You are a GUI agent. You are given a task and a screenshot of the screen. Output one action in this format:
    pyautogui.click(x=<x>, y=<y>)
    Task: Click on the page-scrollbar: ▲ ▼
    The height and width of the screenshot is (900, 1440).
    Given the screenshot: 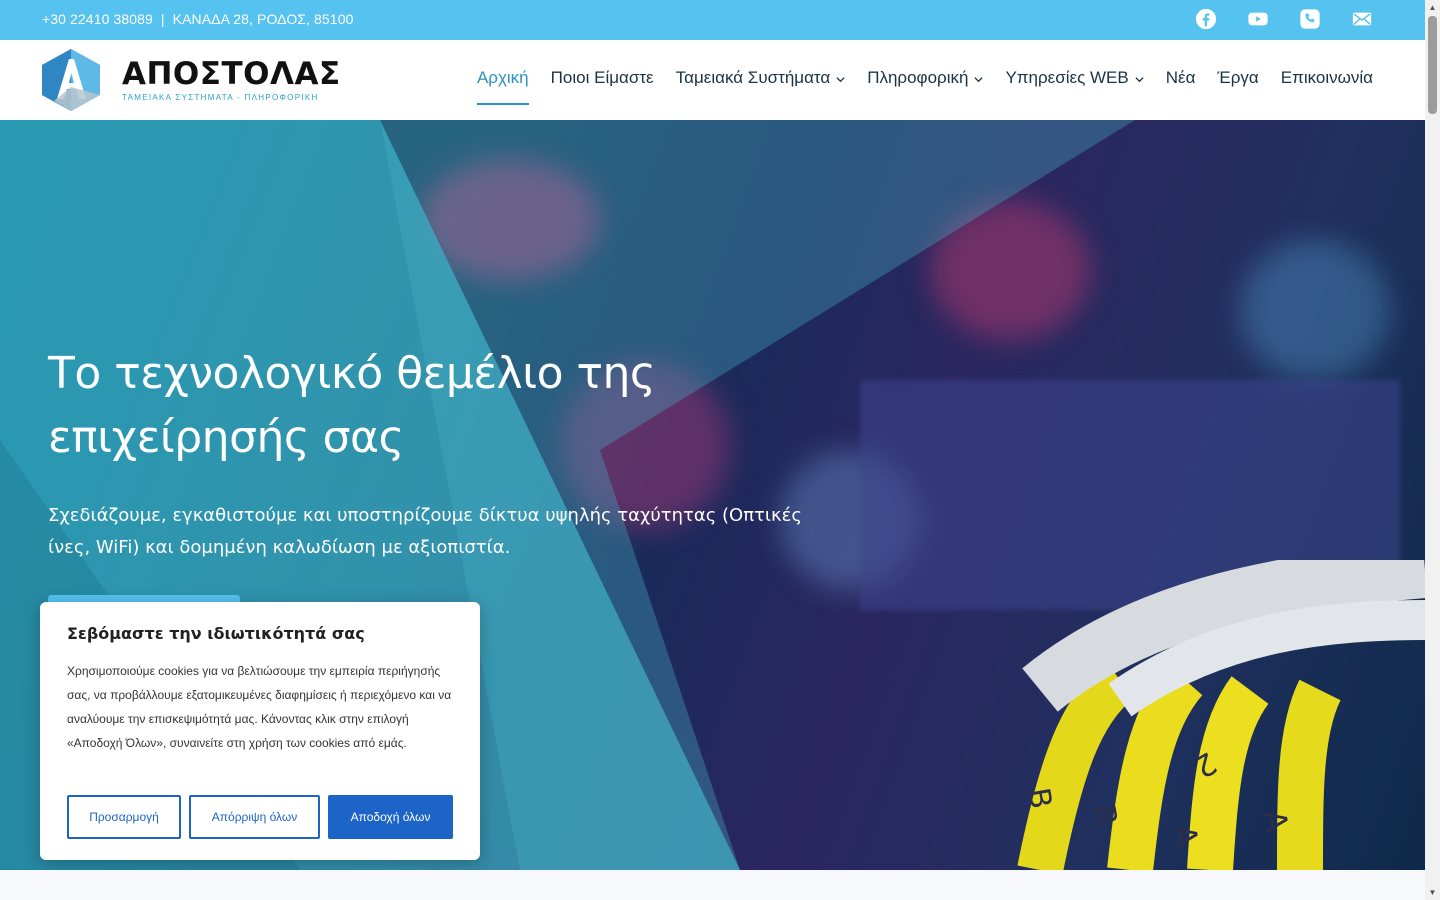 What is the action you would take?
    pyautogui.click(x=1432, y=450)
    